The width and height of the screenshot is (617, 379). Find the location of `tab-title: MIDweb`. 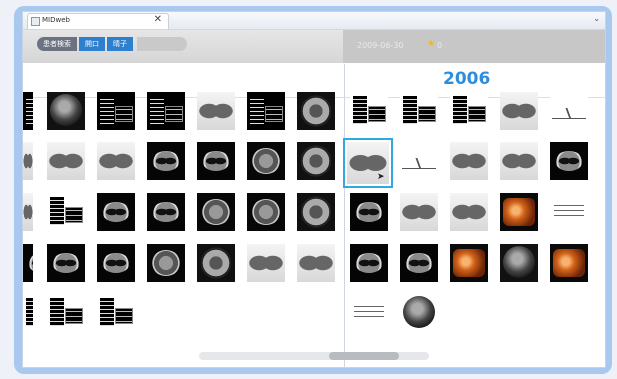

tab-title: MIDweb is located at coordinates (56, 20).